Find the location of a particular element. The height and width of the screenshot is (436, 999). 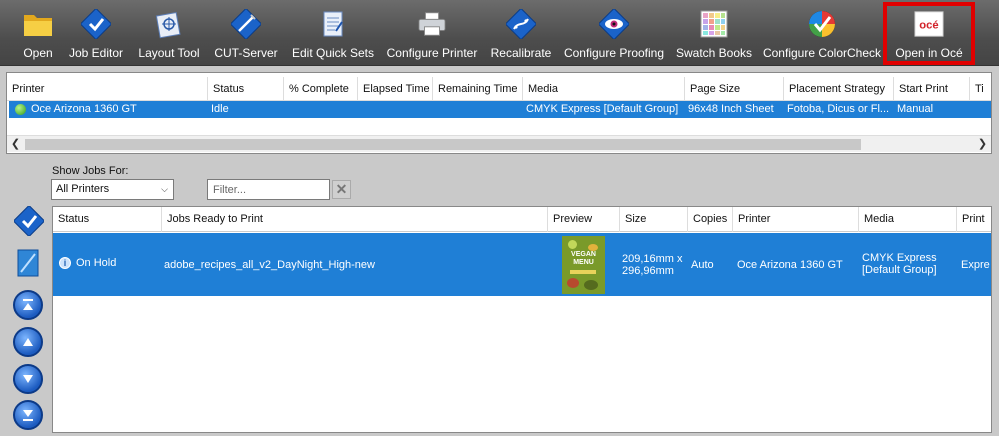

proofing-eye-icon is located at coordinates (614, 24).